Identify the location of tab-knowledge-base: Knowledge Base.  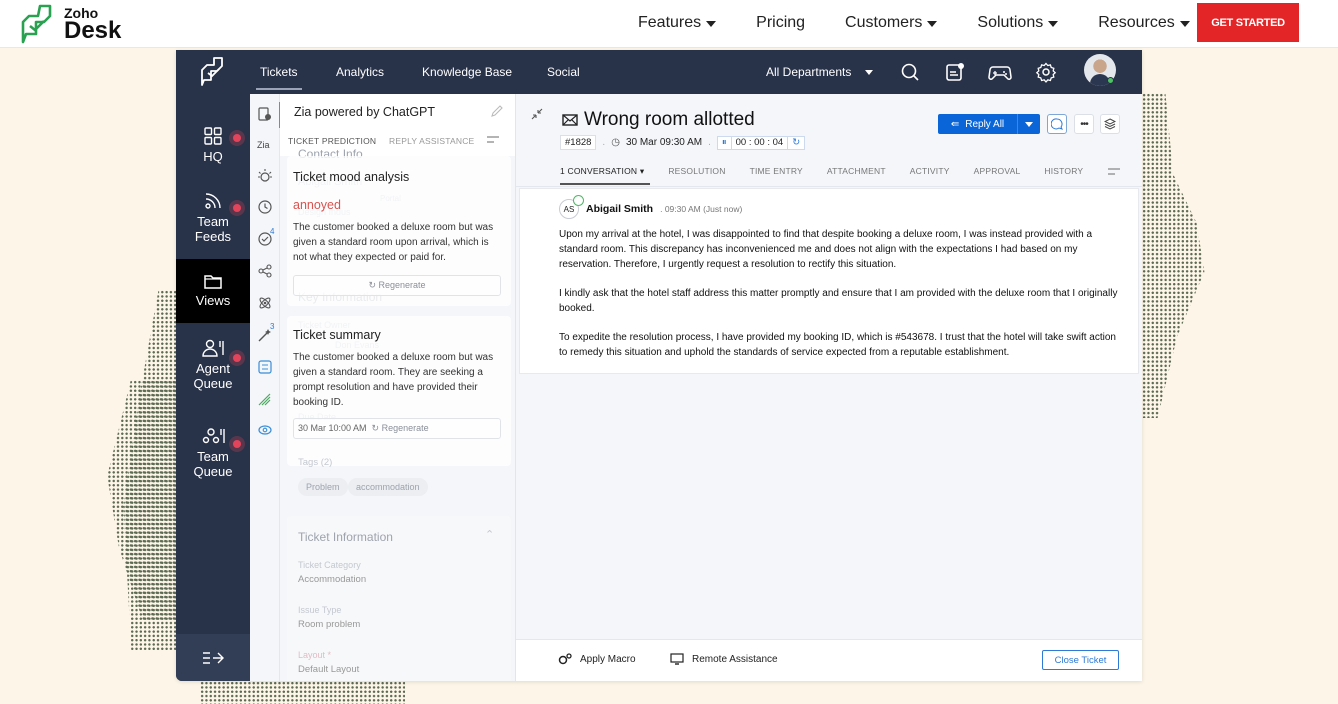
(467, 72).